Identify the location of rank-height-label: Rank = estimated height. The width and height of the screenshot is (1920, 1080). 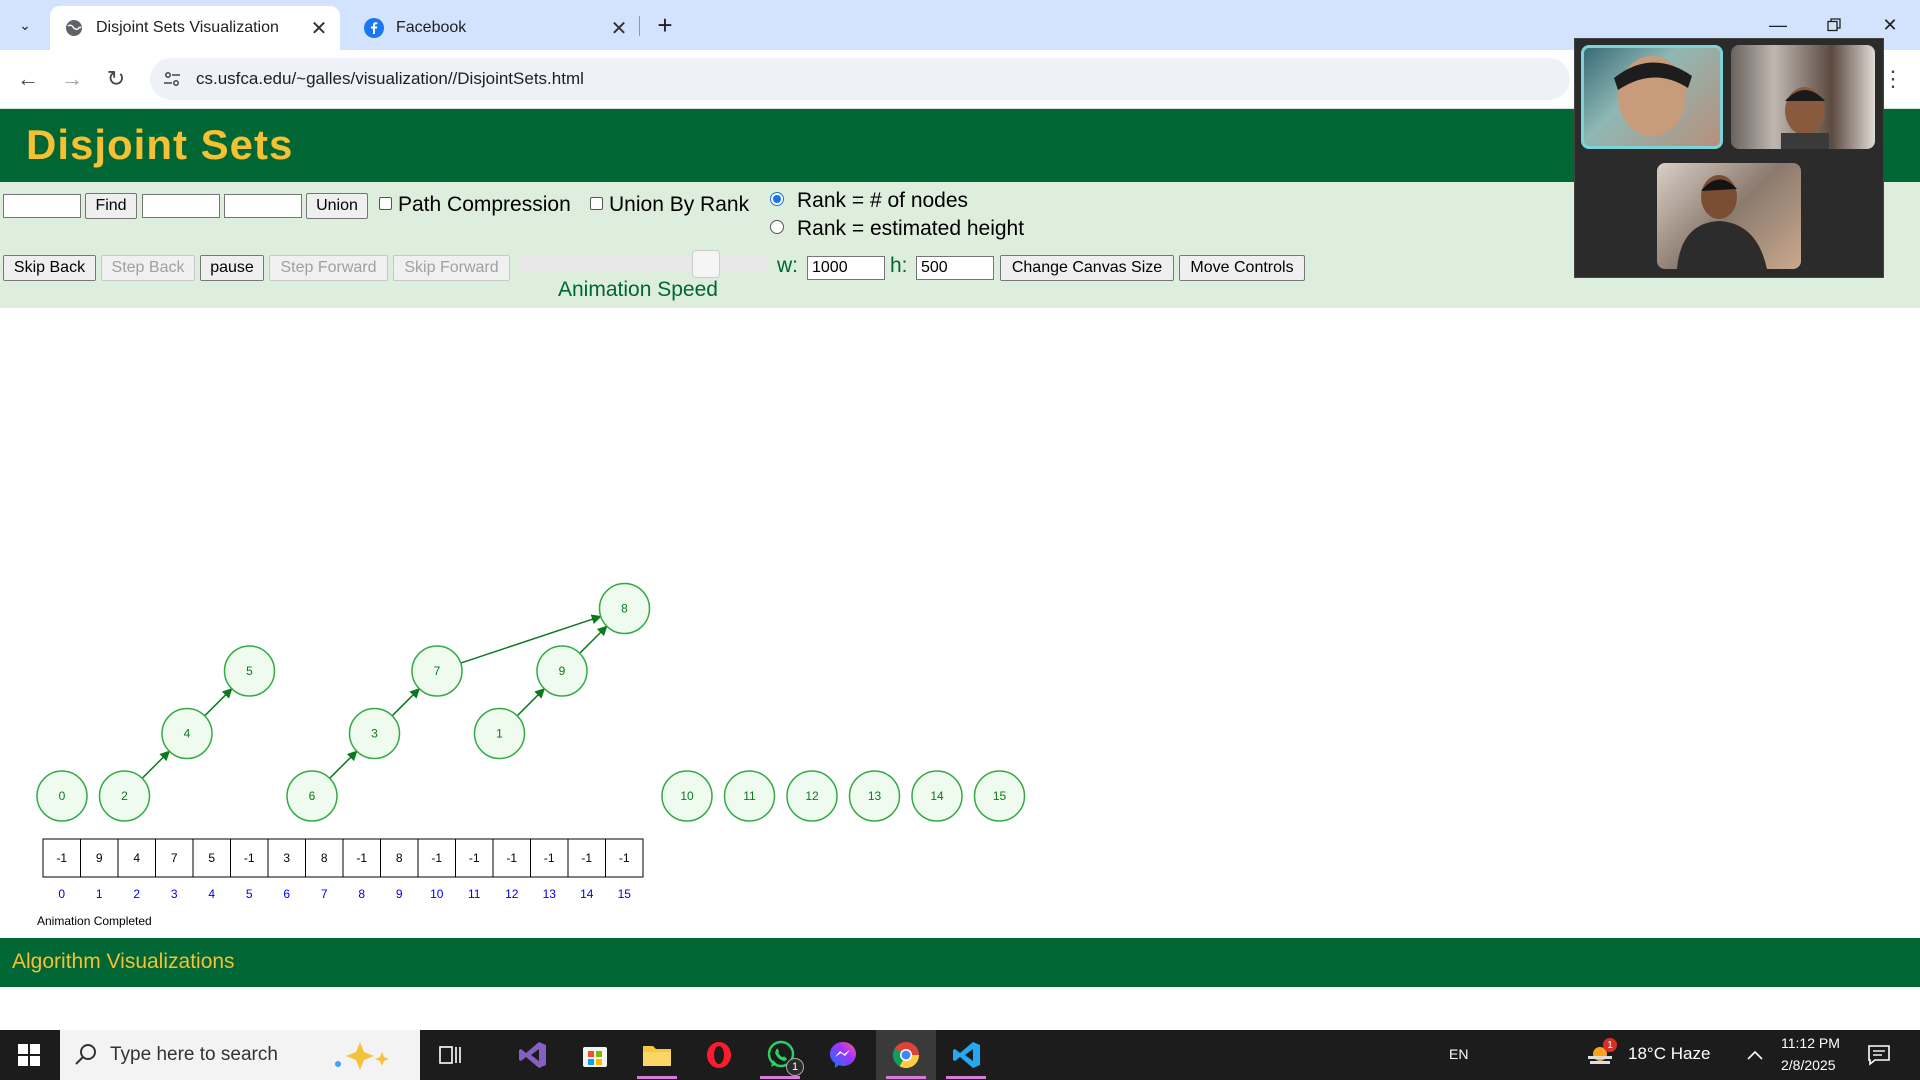
(911, 228).